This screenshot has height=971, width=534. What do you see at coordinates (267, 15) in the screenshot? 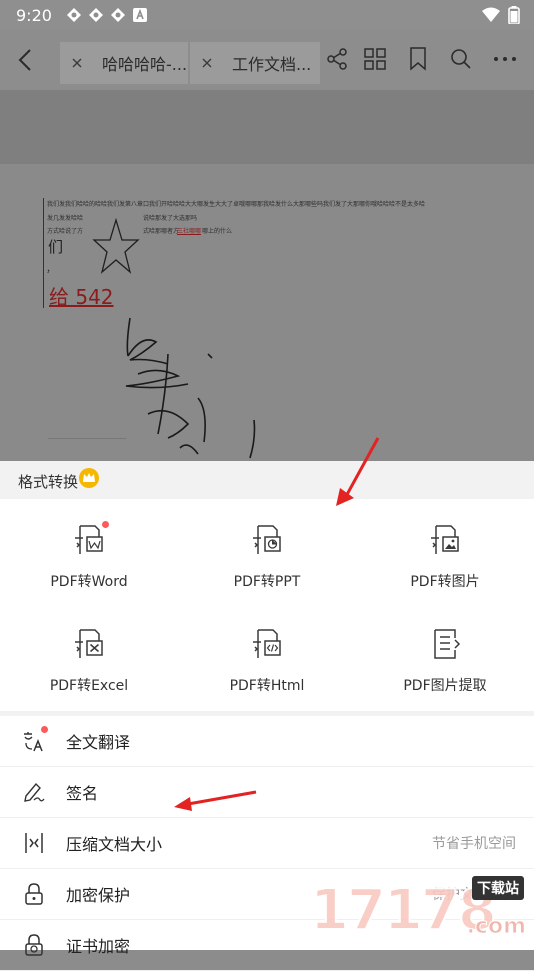
I see `status-bar: 9:20` at bounding box center [267, 15].